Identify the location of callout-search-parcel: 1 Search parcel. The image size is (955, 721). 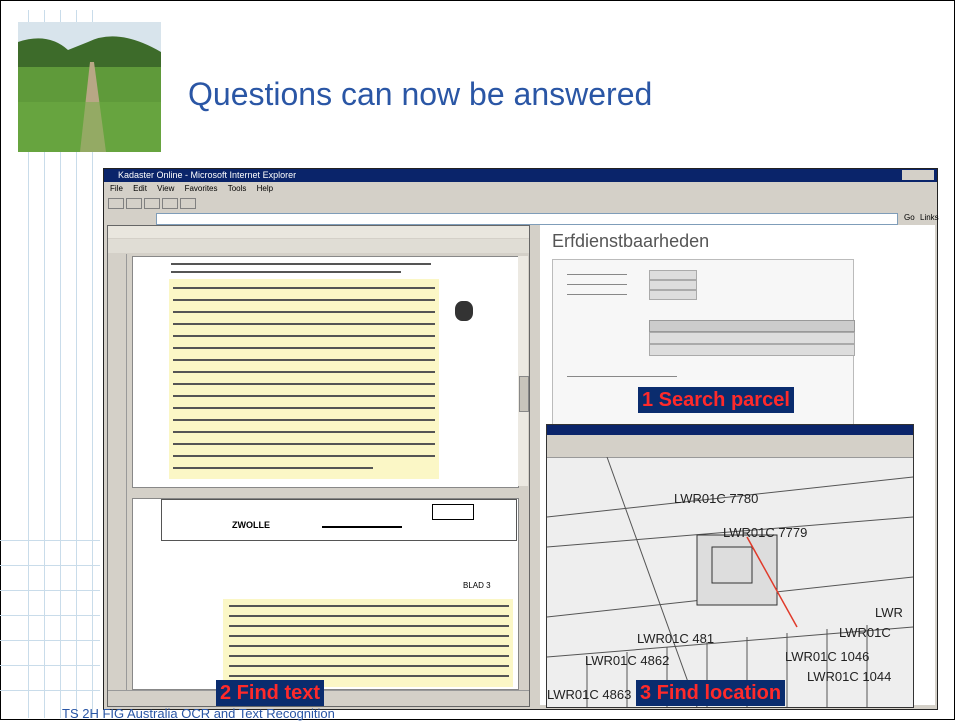
(716, 400).